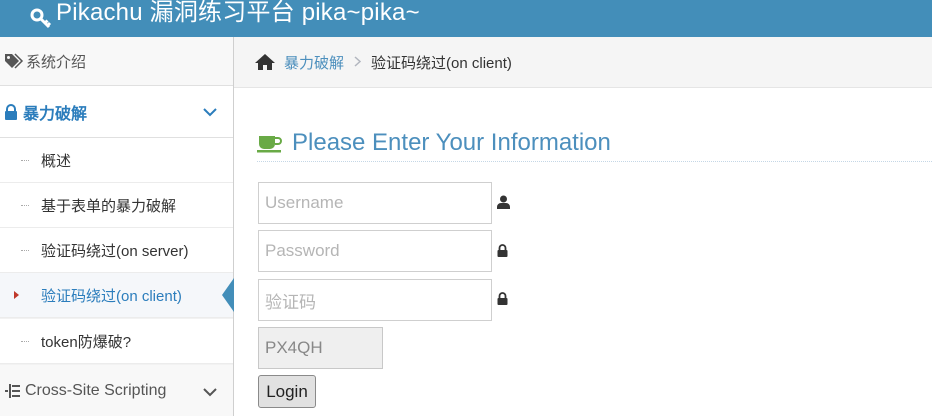  Describe the element at coordinates (96, 390) in the screenshot. I see `sidebar-item-label: Cross-Site Scripting` at that location.